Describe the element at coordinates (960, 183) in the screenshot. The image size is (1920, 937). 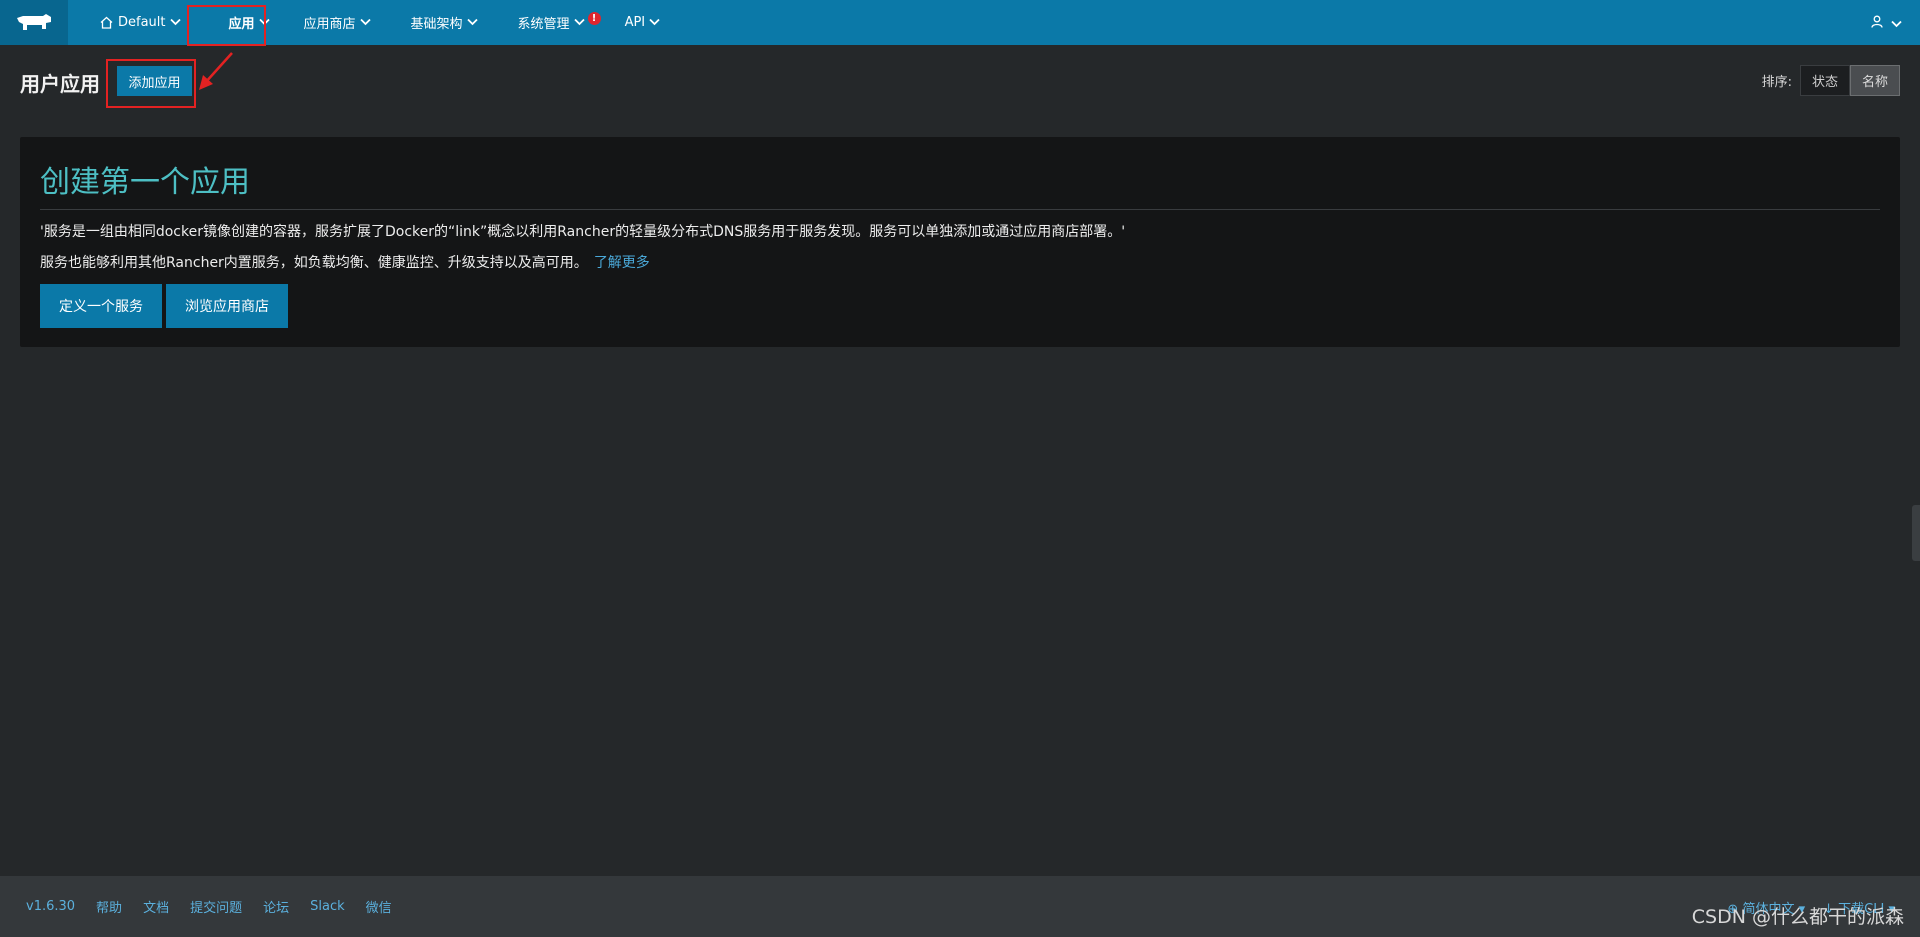
I see `panel-title: 创建第一个应用` at that location.